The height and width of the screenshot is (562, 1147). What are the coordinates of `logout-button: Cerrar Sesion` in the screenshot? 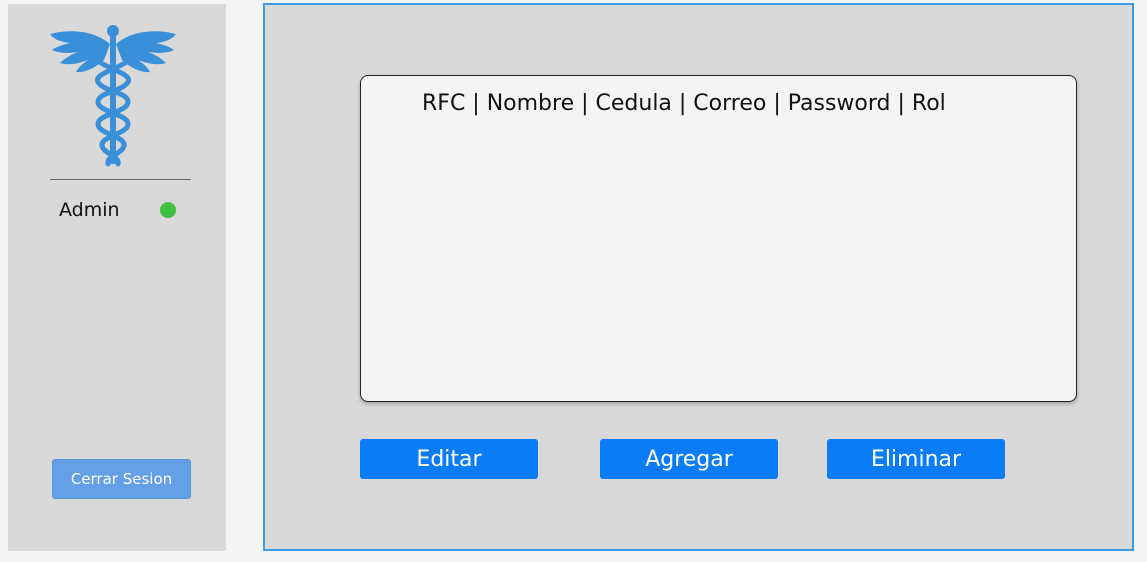 It's located at (121, 479).